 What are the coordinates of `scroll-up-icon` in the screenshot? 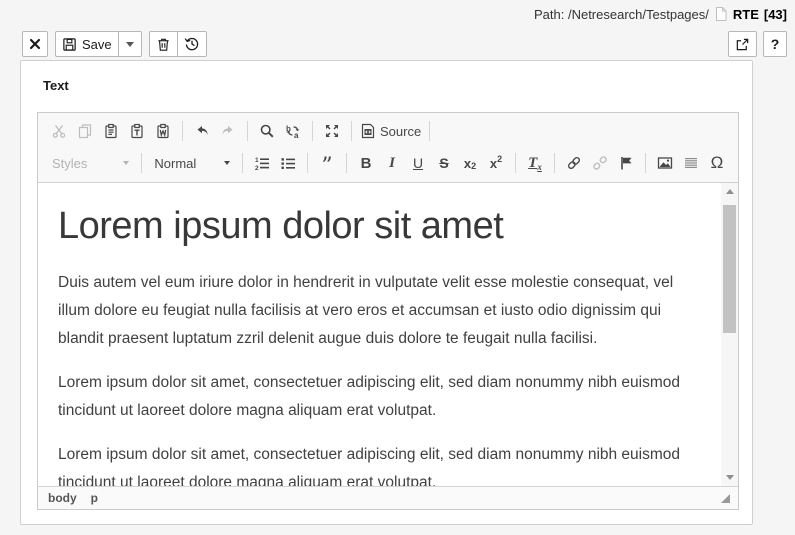 It's located at (729, 191).